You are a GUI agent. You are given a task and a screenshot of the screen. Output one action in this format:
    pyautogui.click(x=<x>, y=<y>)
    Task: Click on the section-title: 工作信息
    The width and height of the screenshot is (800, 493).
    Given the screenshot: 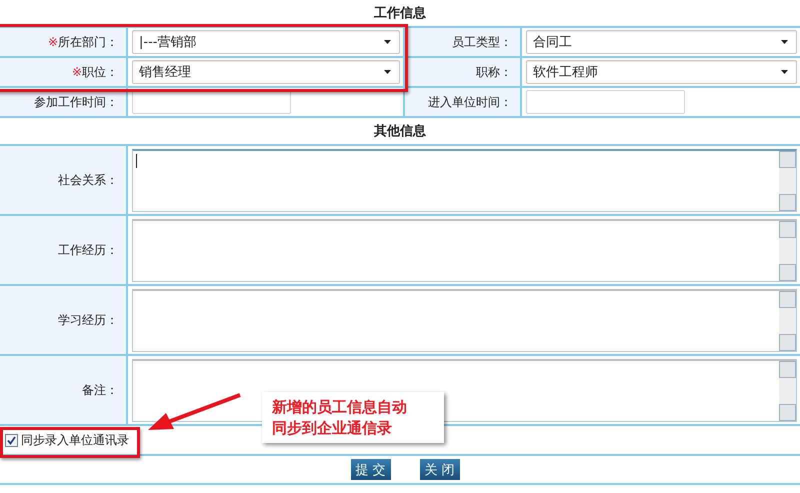 What is the action you would take?
    pyautogui.click(x=400, y=13)
    